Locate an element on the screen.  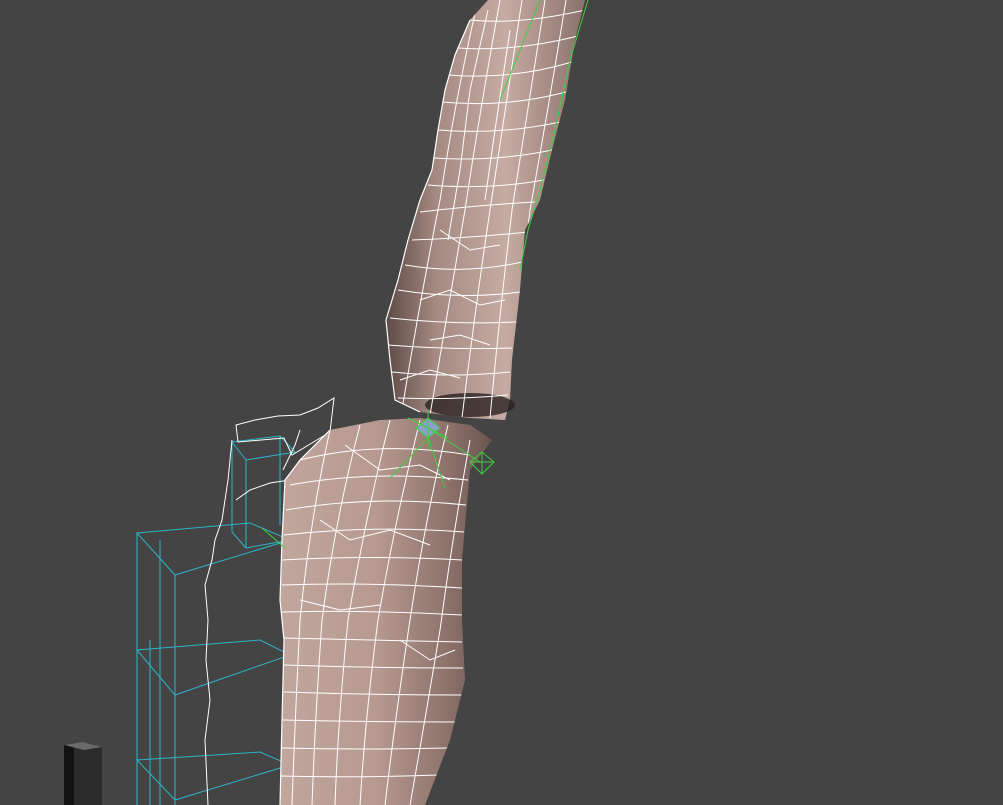
upper-arm-mesh is located at coordinates (485, 210).